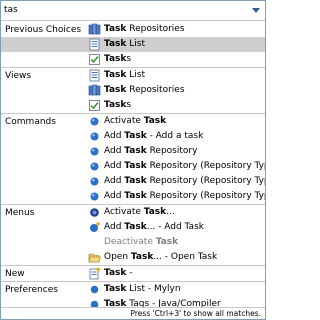 The width and height of the screenshot is (320, 320). I want to click on result-item: Task Repositories, so click(133, 90).